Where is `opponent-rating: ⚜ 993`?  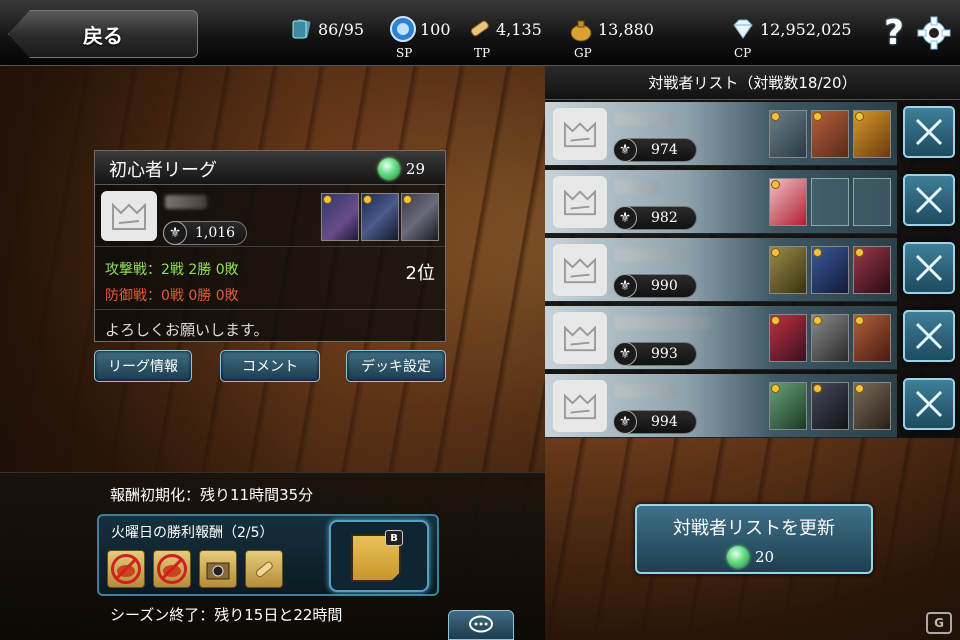 opponent-rating: ⚜ 993 is located at coordinates (655, 354).